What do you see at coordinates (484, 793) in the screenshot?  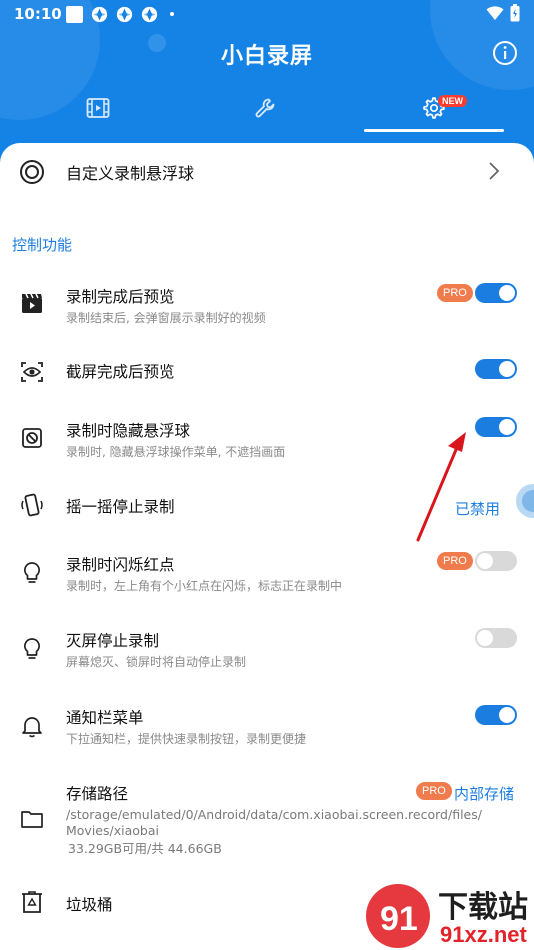 I see `storage-location-value: 内部存储` at bounding box center [484, 793].